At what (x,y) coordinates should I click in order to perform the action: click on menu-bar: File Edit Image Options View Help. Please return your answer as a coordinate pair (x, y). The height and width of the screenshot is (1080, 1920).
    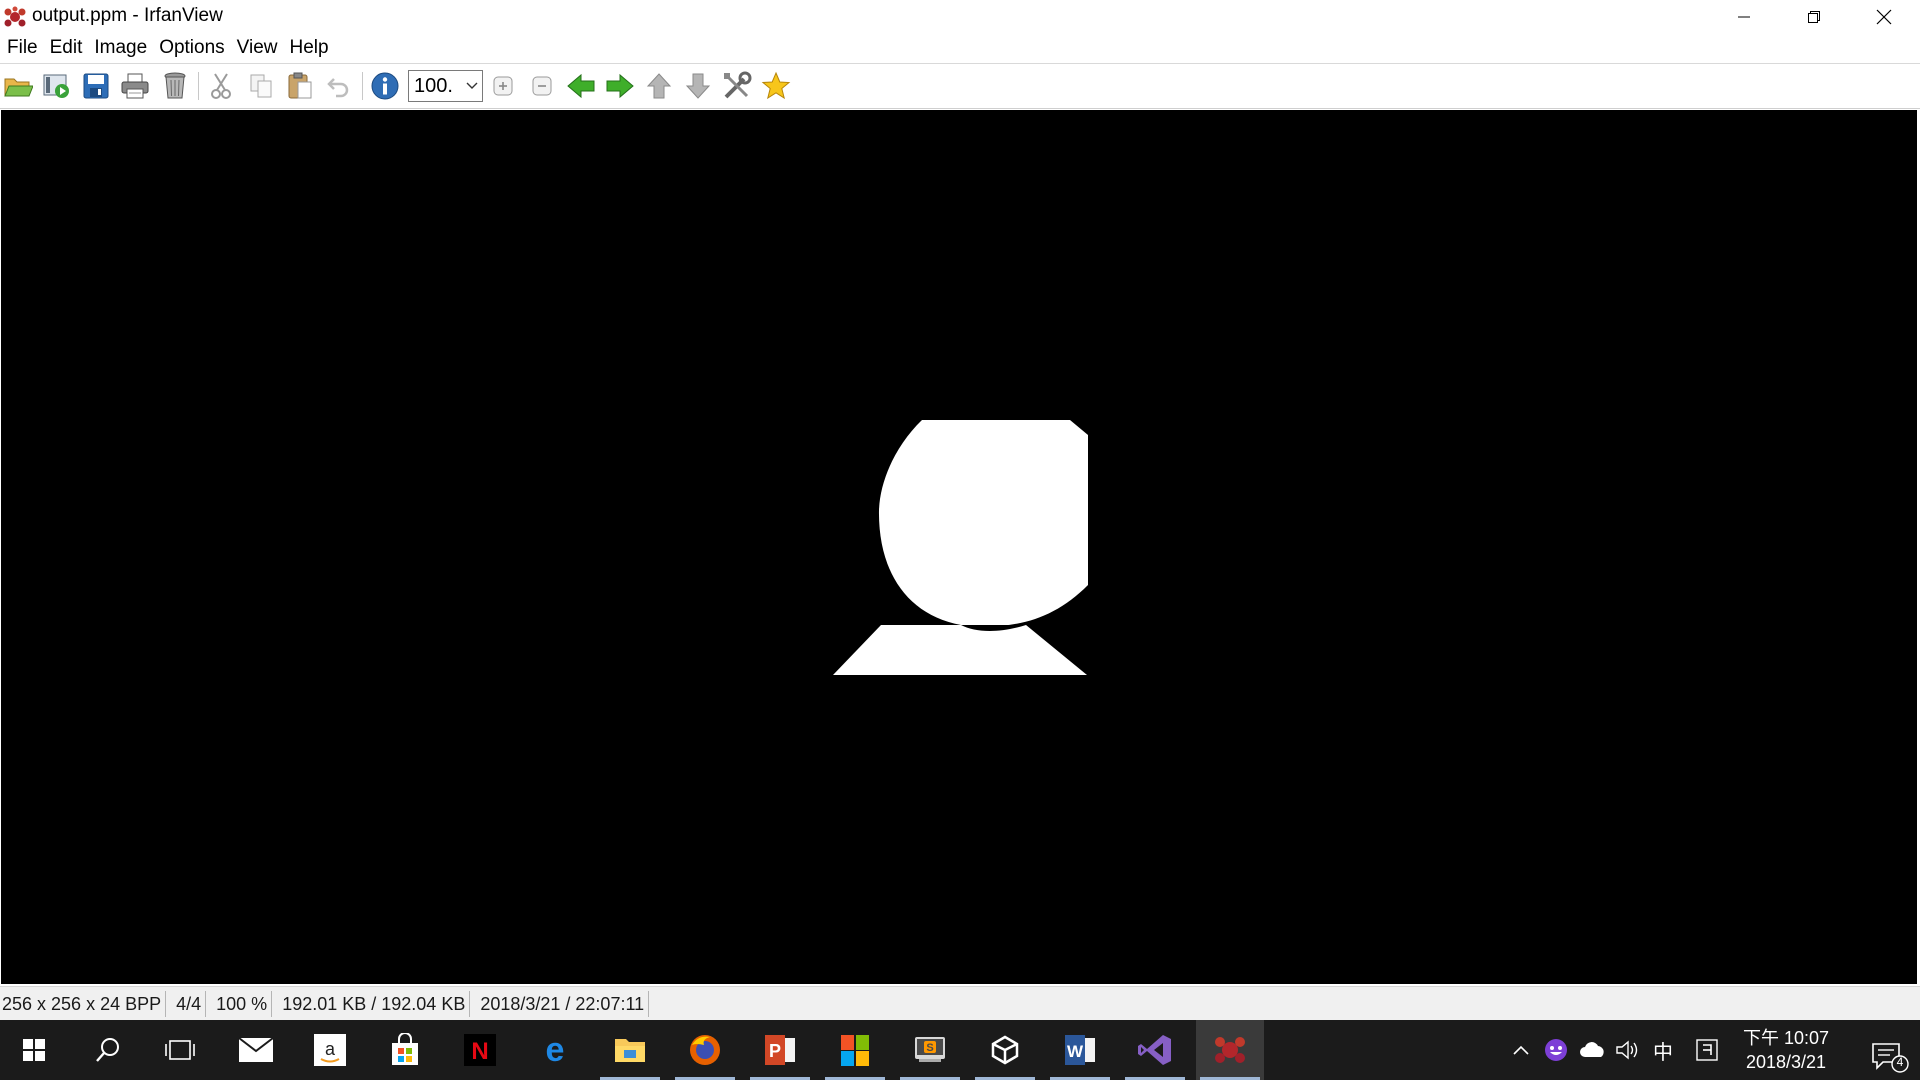
    Looking at the image, I should click on (960, 48).